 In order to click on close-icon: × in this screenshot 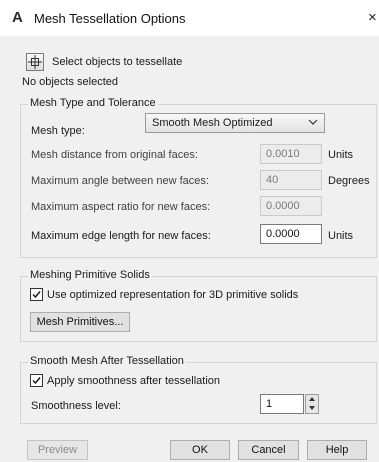, I will do `click(373, 17)`.